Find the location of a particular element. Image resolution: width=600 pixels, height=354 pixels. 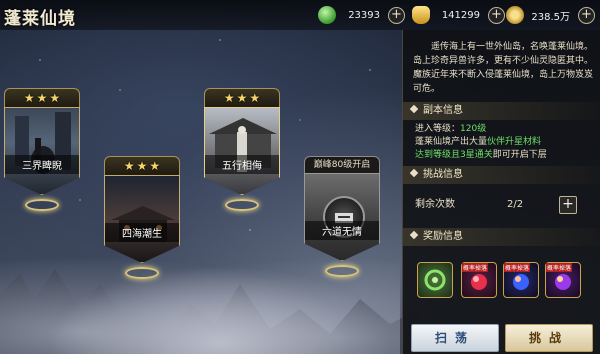

currency-ingot: 141299 + is located at coordinates (458, 15).